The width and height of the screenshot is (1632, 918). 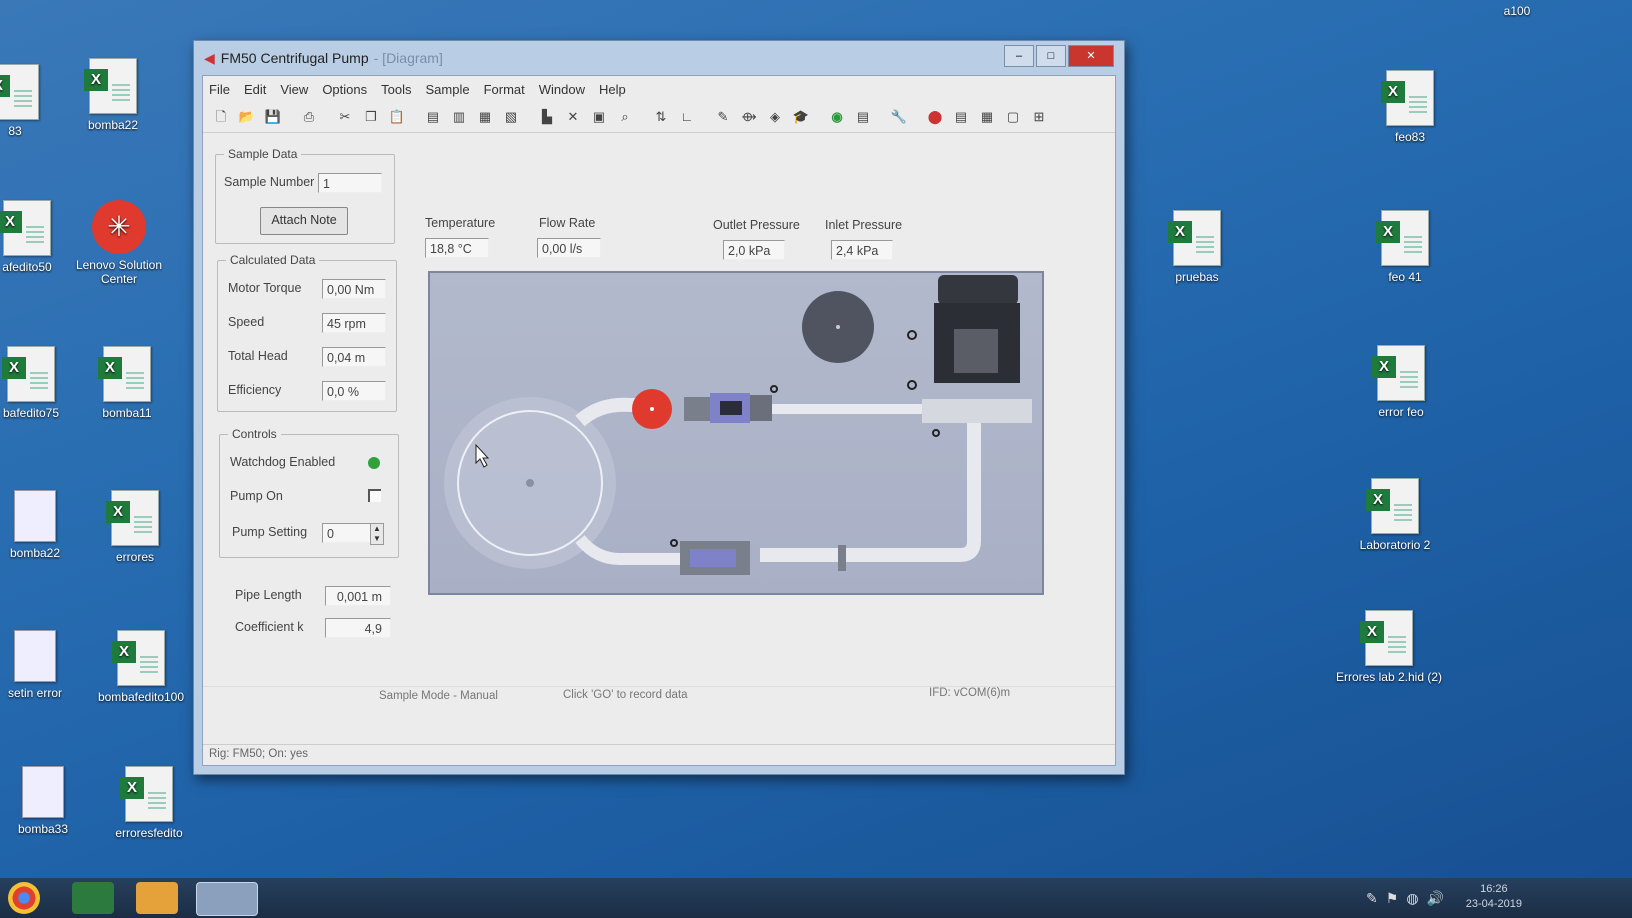 I want to click on desktop-icon-label: feo83, so click(x=1410, y=137).